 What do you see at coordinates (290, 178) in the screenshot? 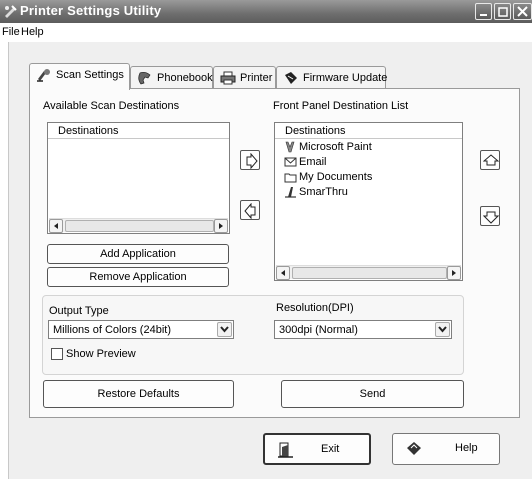
I see `folder-icon` at bounding box center [290, 178].